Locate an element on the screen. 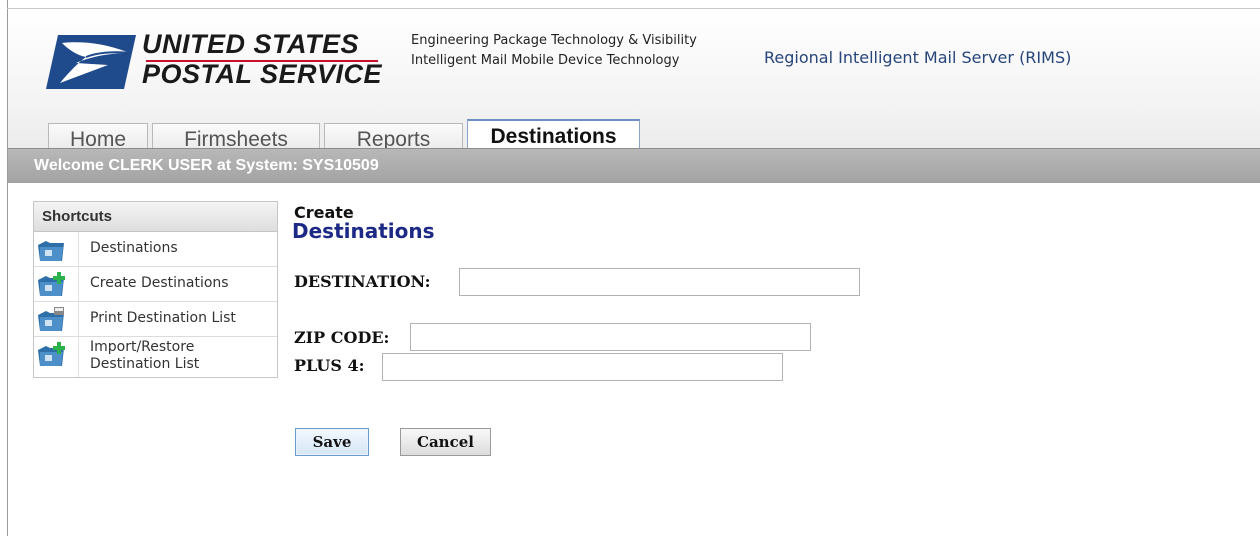 The height and width of the screenshot is (536, 1260). plus4-label: PLUS 4: is located at coordinates (329, 365).